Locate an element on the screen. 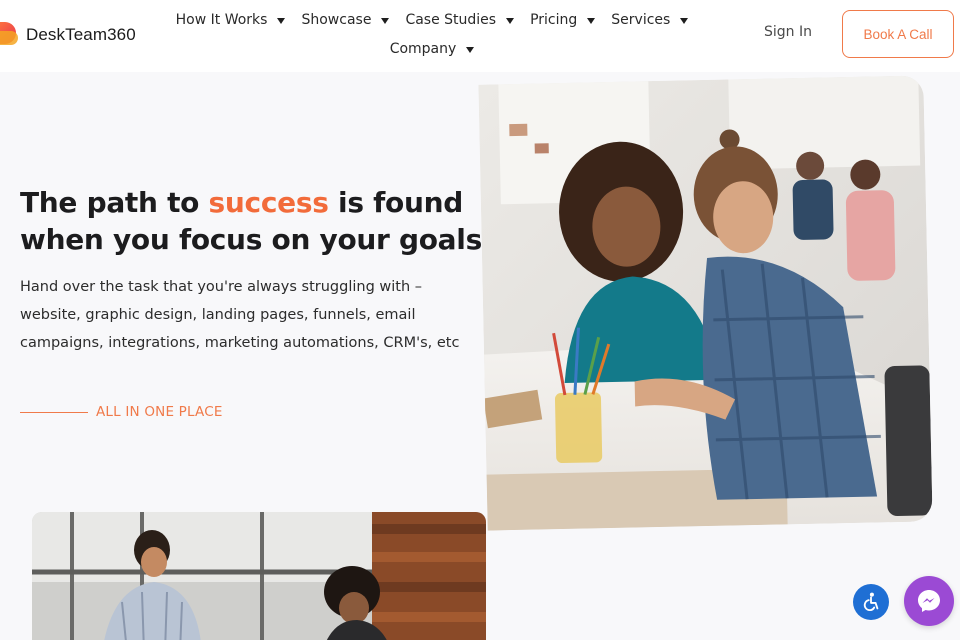 This screenshot has width=960, height=640. hero-tagline: ALL IN ONE PLACE is located at coordinates (121, 412).